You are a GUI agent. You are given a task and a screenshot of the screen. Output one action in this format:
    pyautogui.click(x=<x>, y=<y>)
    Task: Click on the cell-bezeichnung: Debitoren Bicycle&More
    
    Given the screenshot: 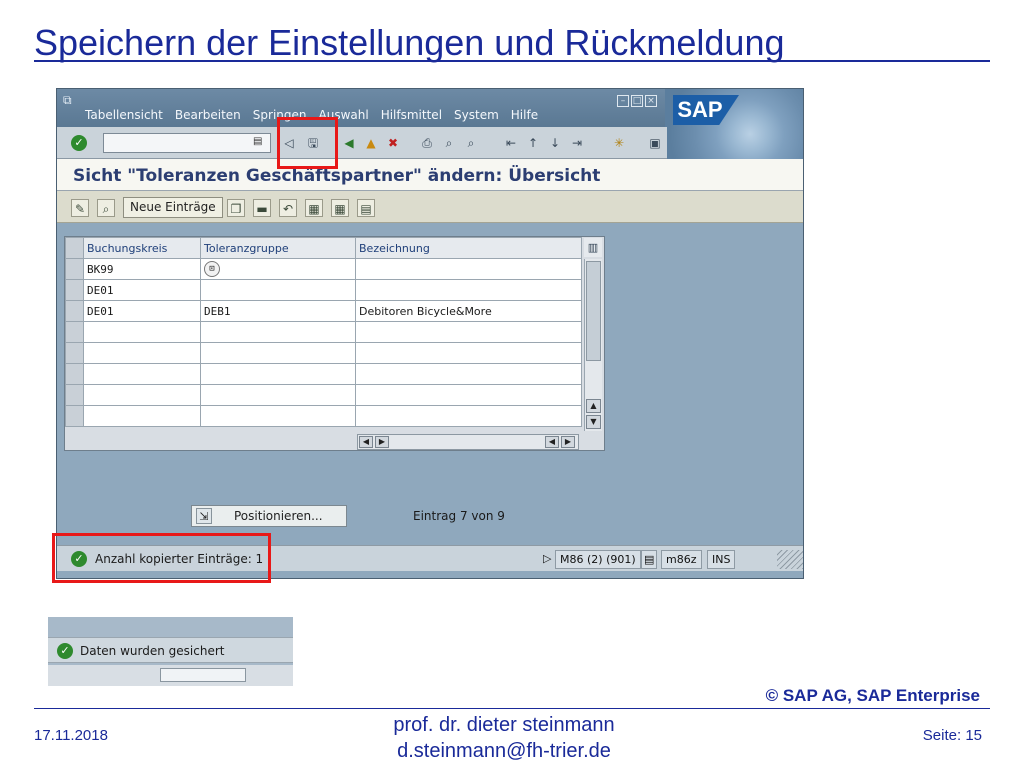 What is the action you would take?
    pyautogui.click(x=468, y=311)
    